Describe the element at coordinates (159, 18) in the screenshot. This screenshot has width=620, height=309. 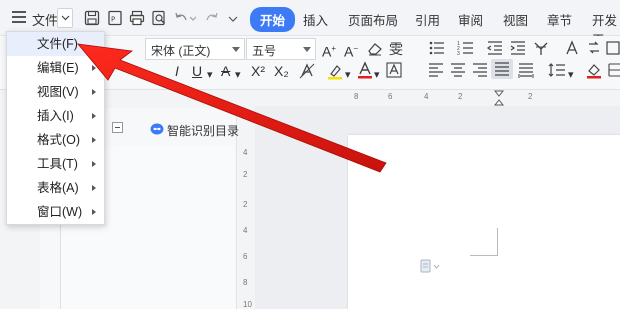
I see `print-preview-icon` at that location.